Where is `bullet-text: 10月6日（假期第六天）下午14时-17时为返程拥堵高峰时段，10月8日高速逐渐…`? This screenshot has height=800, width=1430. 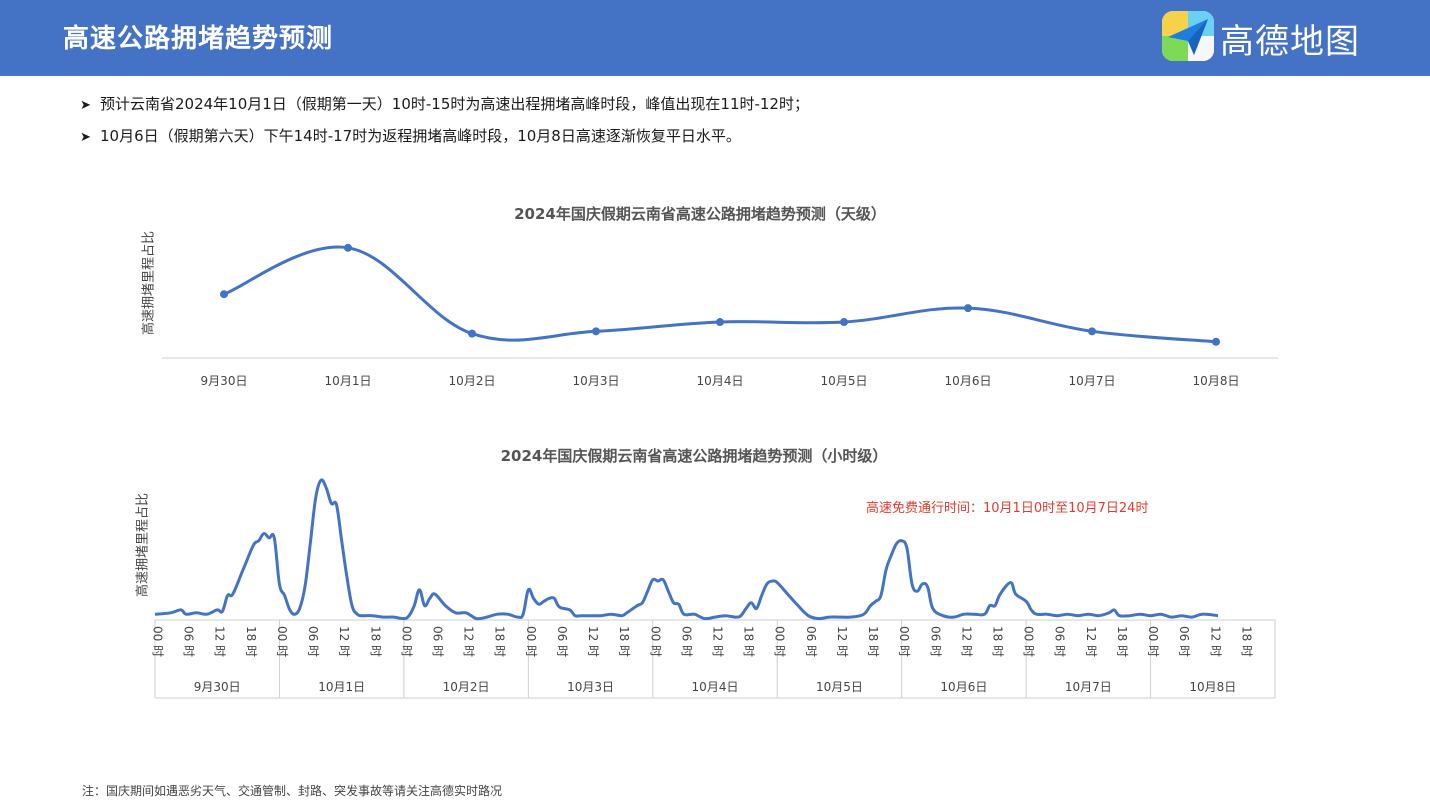 bullet-text: 10月6日（假期第六天）下午14时-17时为返程拥堵高峰时段，10月8日高速逐渐… is located at coordinates (420, 136).